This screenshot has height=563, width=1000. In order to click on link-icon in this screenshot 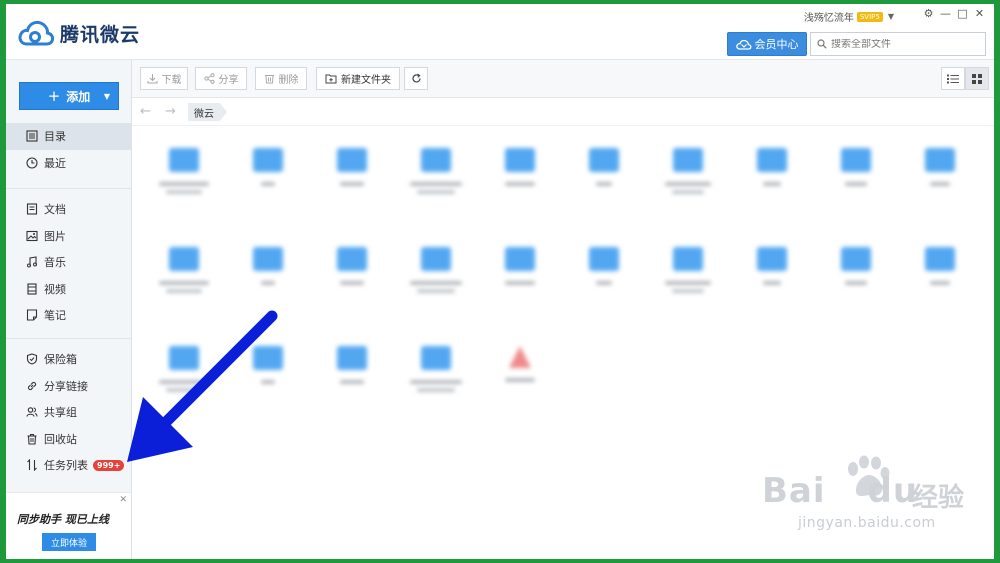, I will do `click(32, 385)`.